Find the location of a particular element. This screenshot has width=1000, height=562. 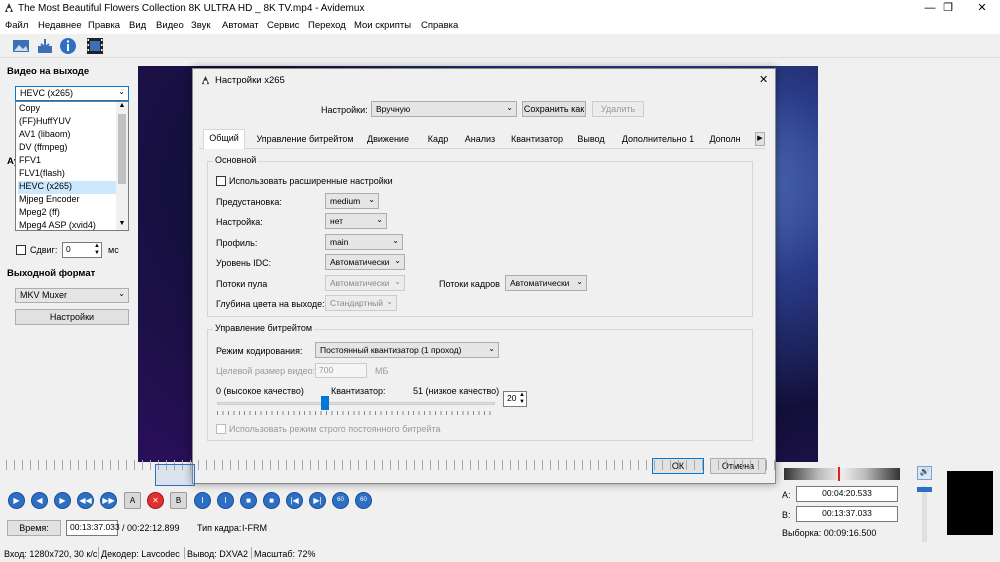

list-item: Mpeg4 ASP (xvid4) is located at coordinates (68, 225).